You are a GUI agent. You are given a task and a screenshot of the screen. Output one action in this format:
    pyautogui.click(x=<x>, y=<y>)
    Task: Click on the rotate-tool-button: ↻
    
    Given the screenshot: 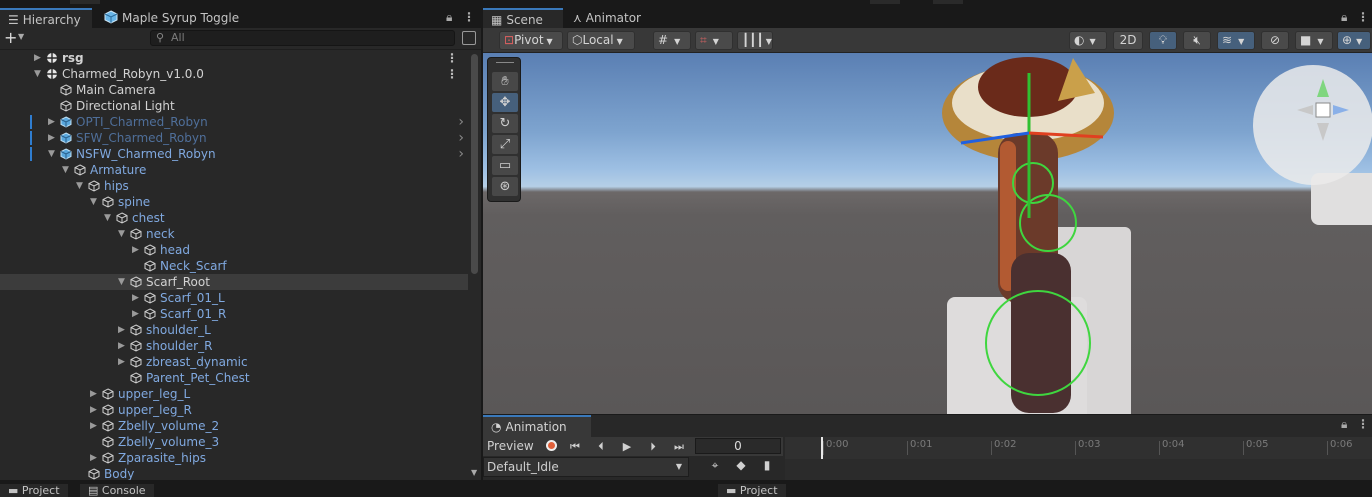 What is the action you would take?
    pyautogui.click(x=505, y=123)
    